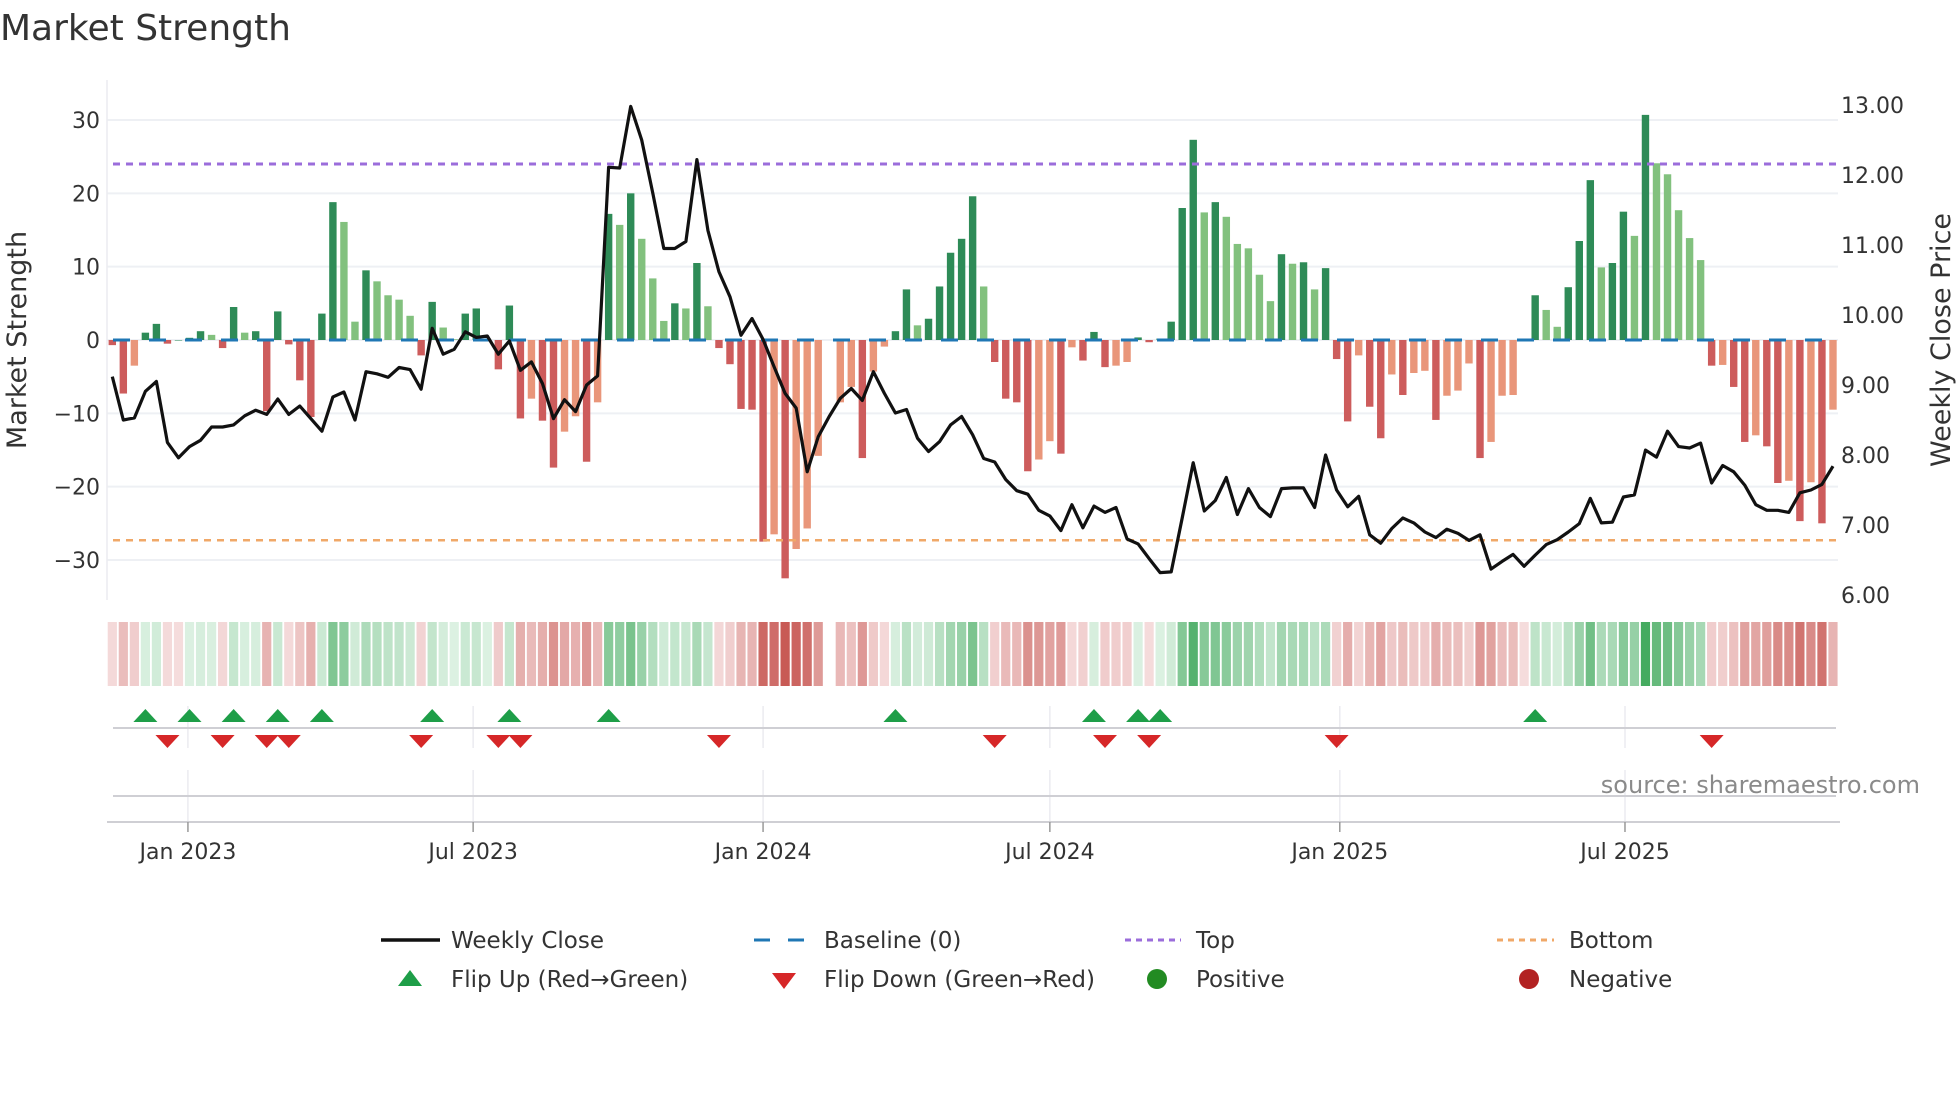  Describe the element at coordinates (543, 980) in the screenshot. I see `legend-item-flip-up: Flip Up (Red→Green)` at that location.